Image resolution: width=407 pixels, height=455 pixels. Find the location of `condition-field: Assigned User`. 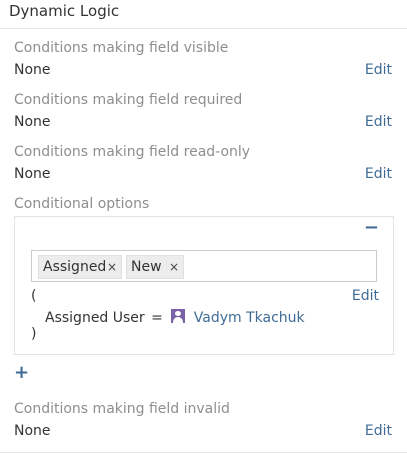

condition-field: Assigned User is located at coordinates (95, 318).